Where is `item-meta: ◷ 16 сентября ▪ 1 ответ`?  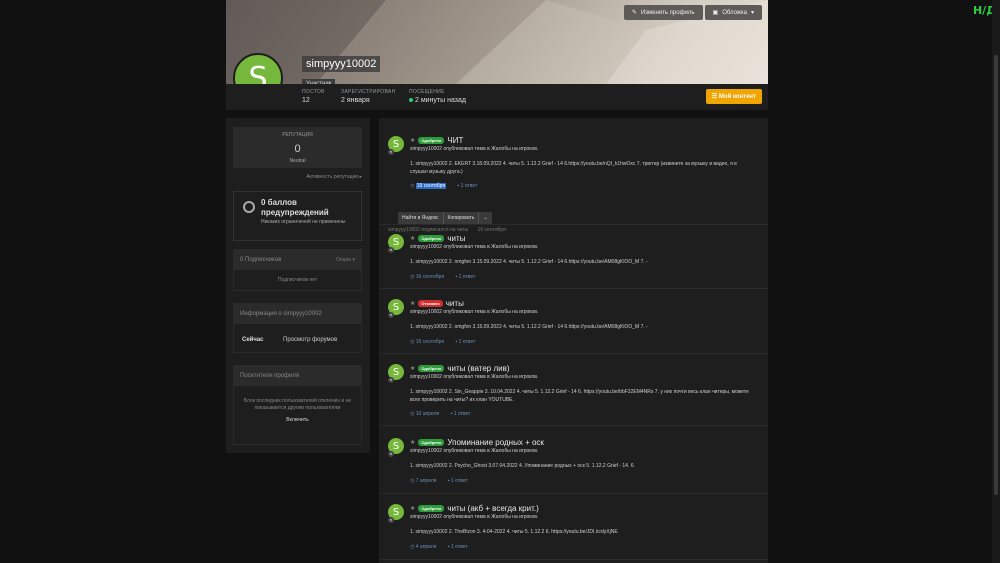 item-meta: ◷ 16 сентября ▪ 1 ответ is located at coordinates (442, 277).